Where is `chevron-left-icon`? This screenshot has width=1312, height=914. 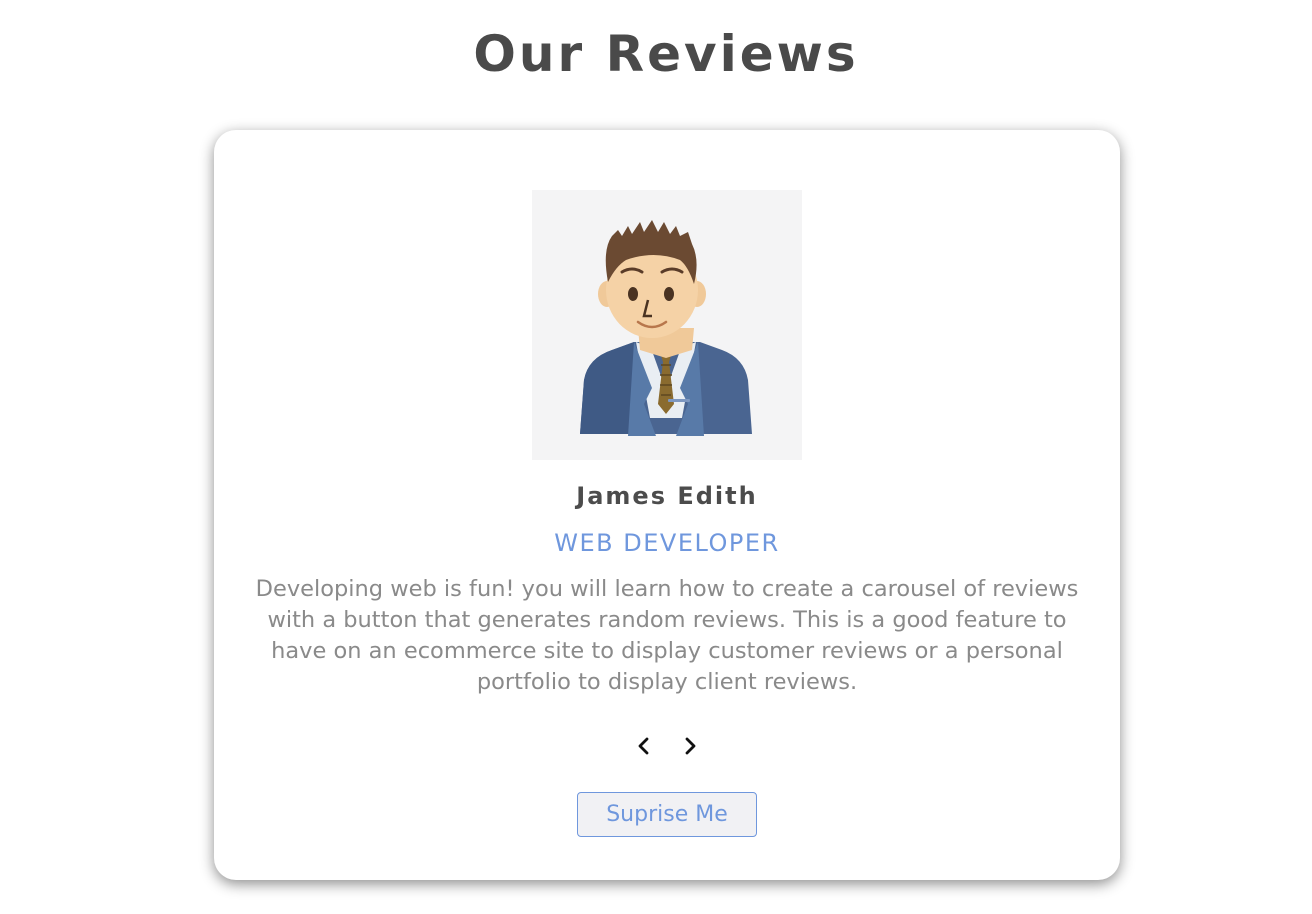 chevron-left-icon is located at coordinates (643, 746).